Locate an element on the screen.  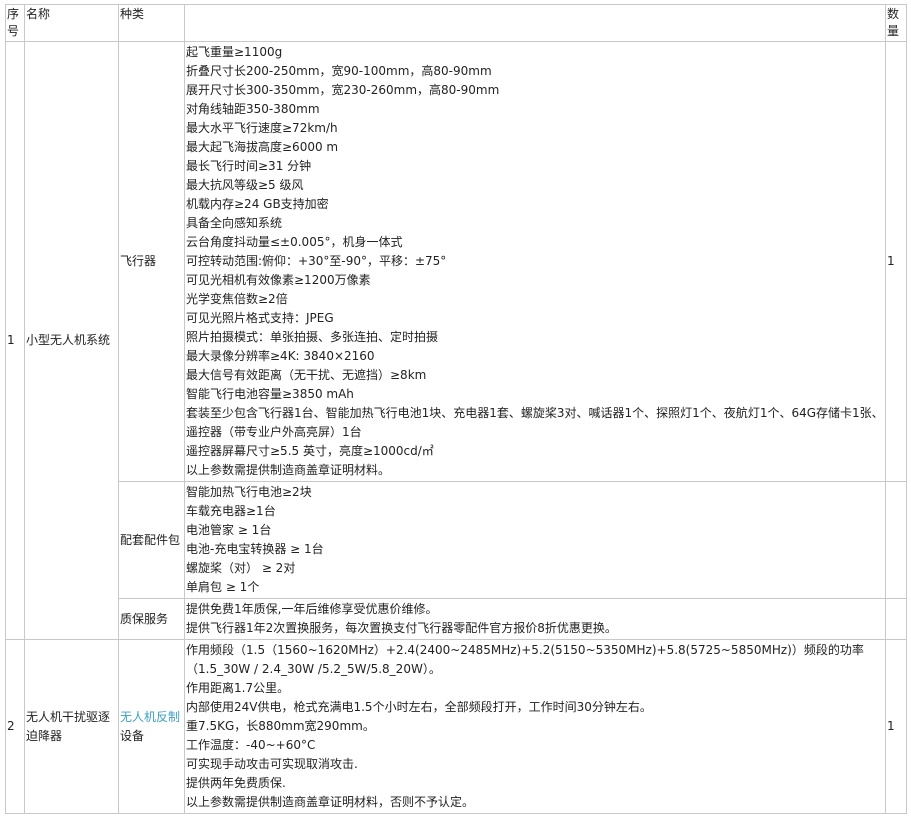
item-index: 1 is located at coordinates (15, 340).